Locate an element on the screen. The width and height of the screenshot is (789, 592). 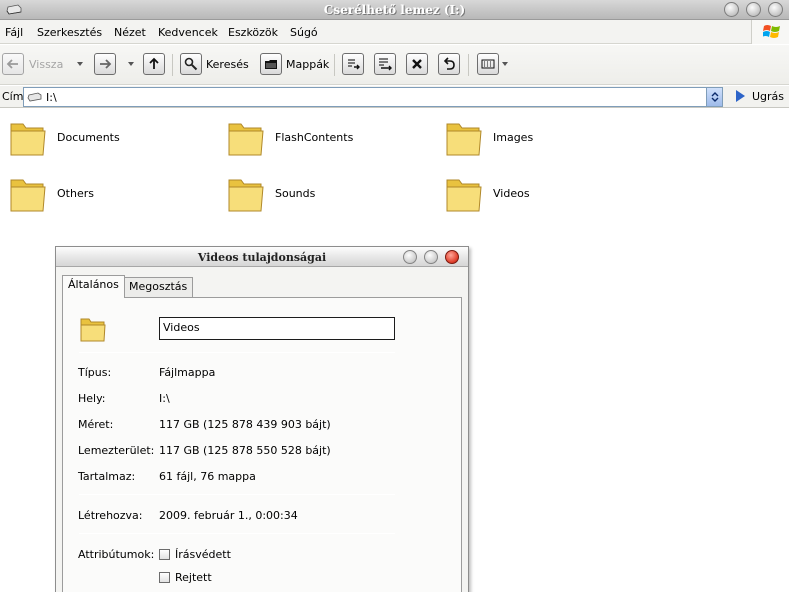
up-button is located at coordinates (154, 64).